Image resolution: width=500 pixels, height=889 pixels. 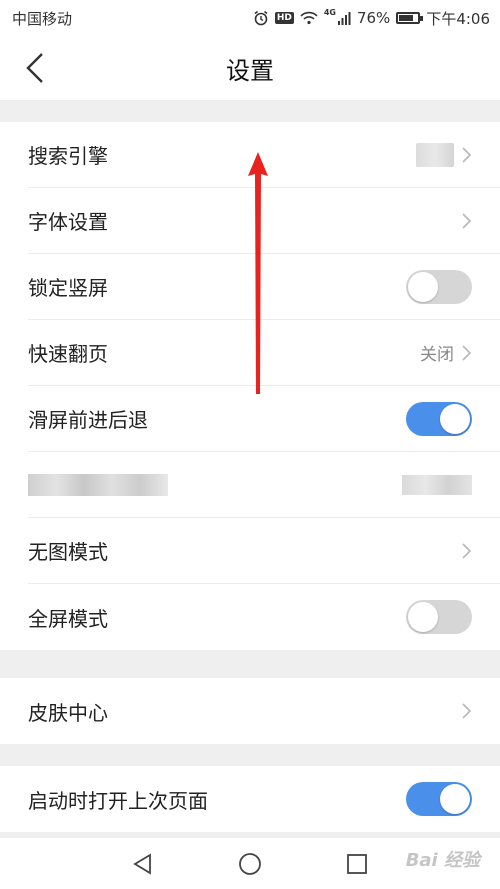 What do you see at coordinates (68, 712) in the screenshot?
I see `skin-center-label: 皮肤中心` at bounding box center [68, 712].